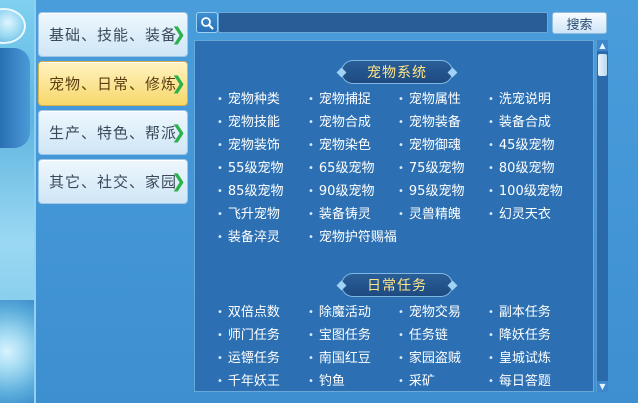 The width and height of the screenshot is (638, 403). What do you see at coordinates (248, 313) in the screenshot?
I see `list-item: 双倍点数` at bounding box center [248, 313].